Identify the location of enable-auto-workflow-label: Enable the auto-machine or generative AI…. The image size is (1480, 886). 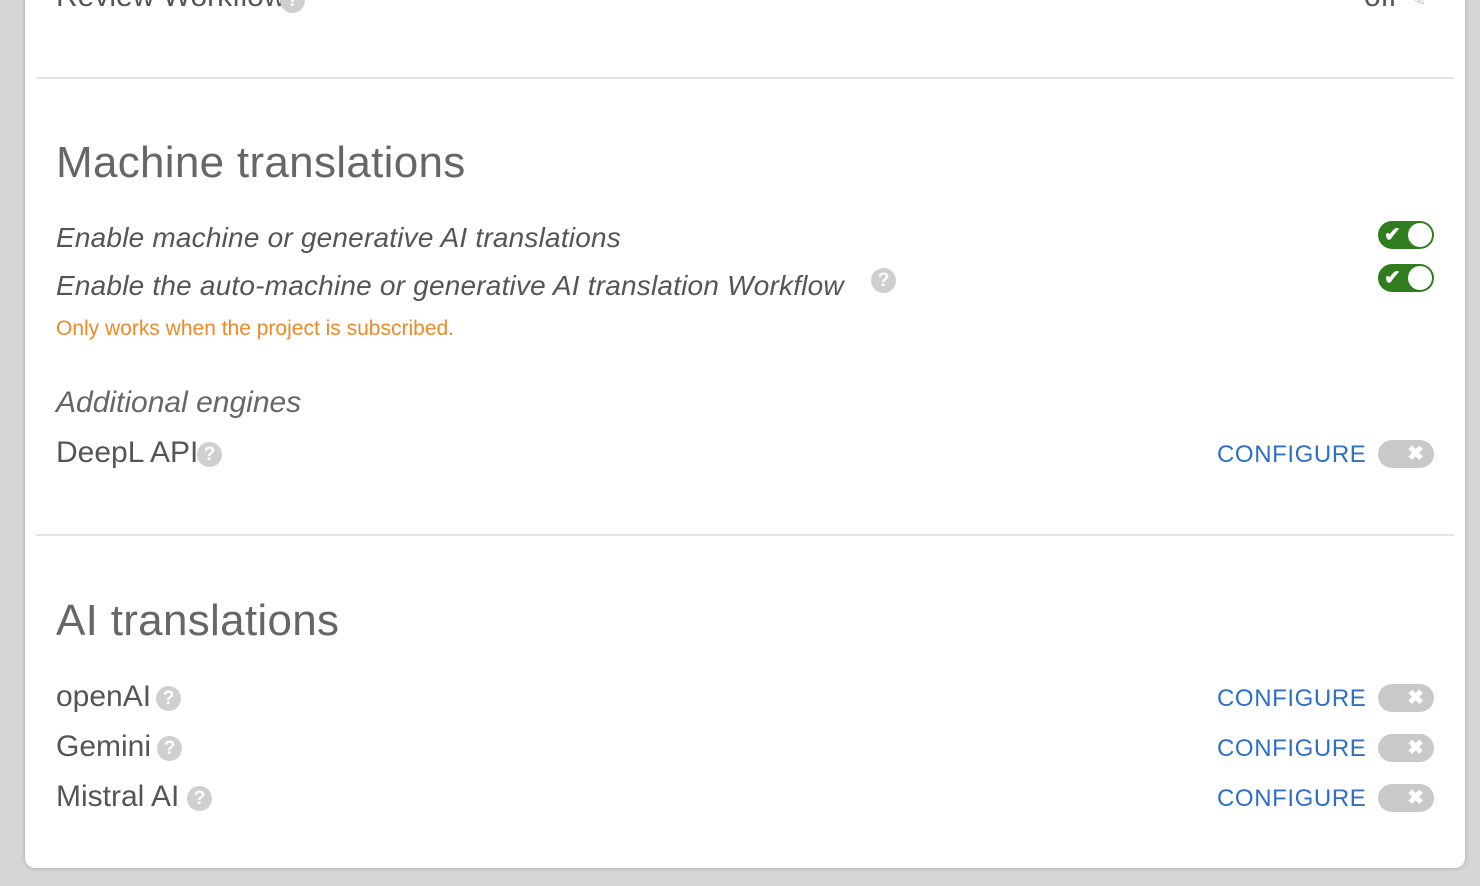
(450, 285).